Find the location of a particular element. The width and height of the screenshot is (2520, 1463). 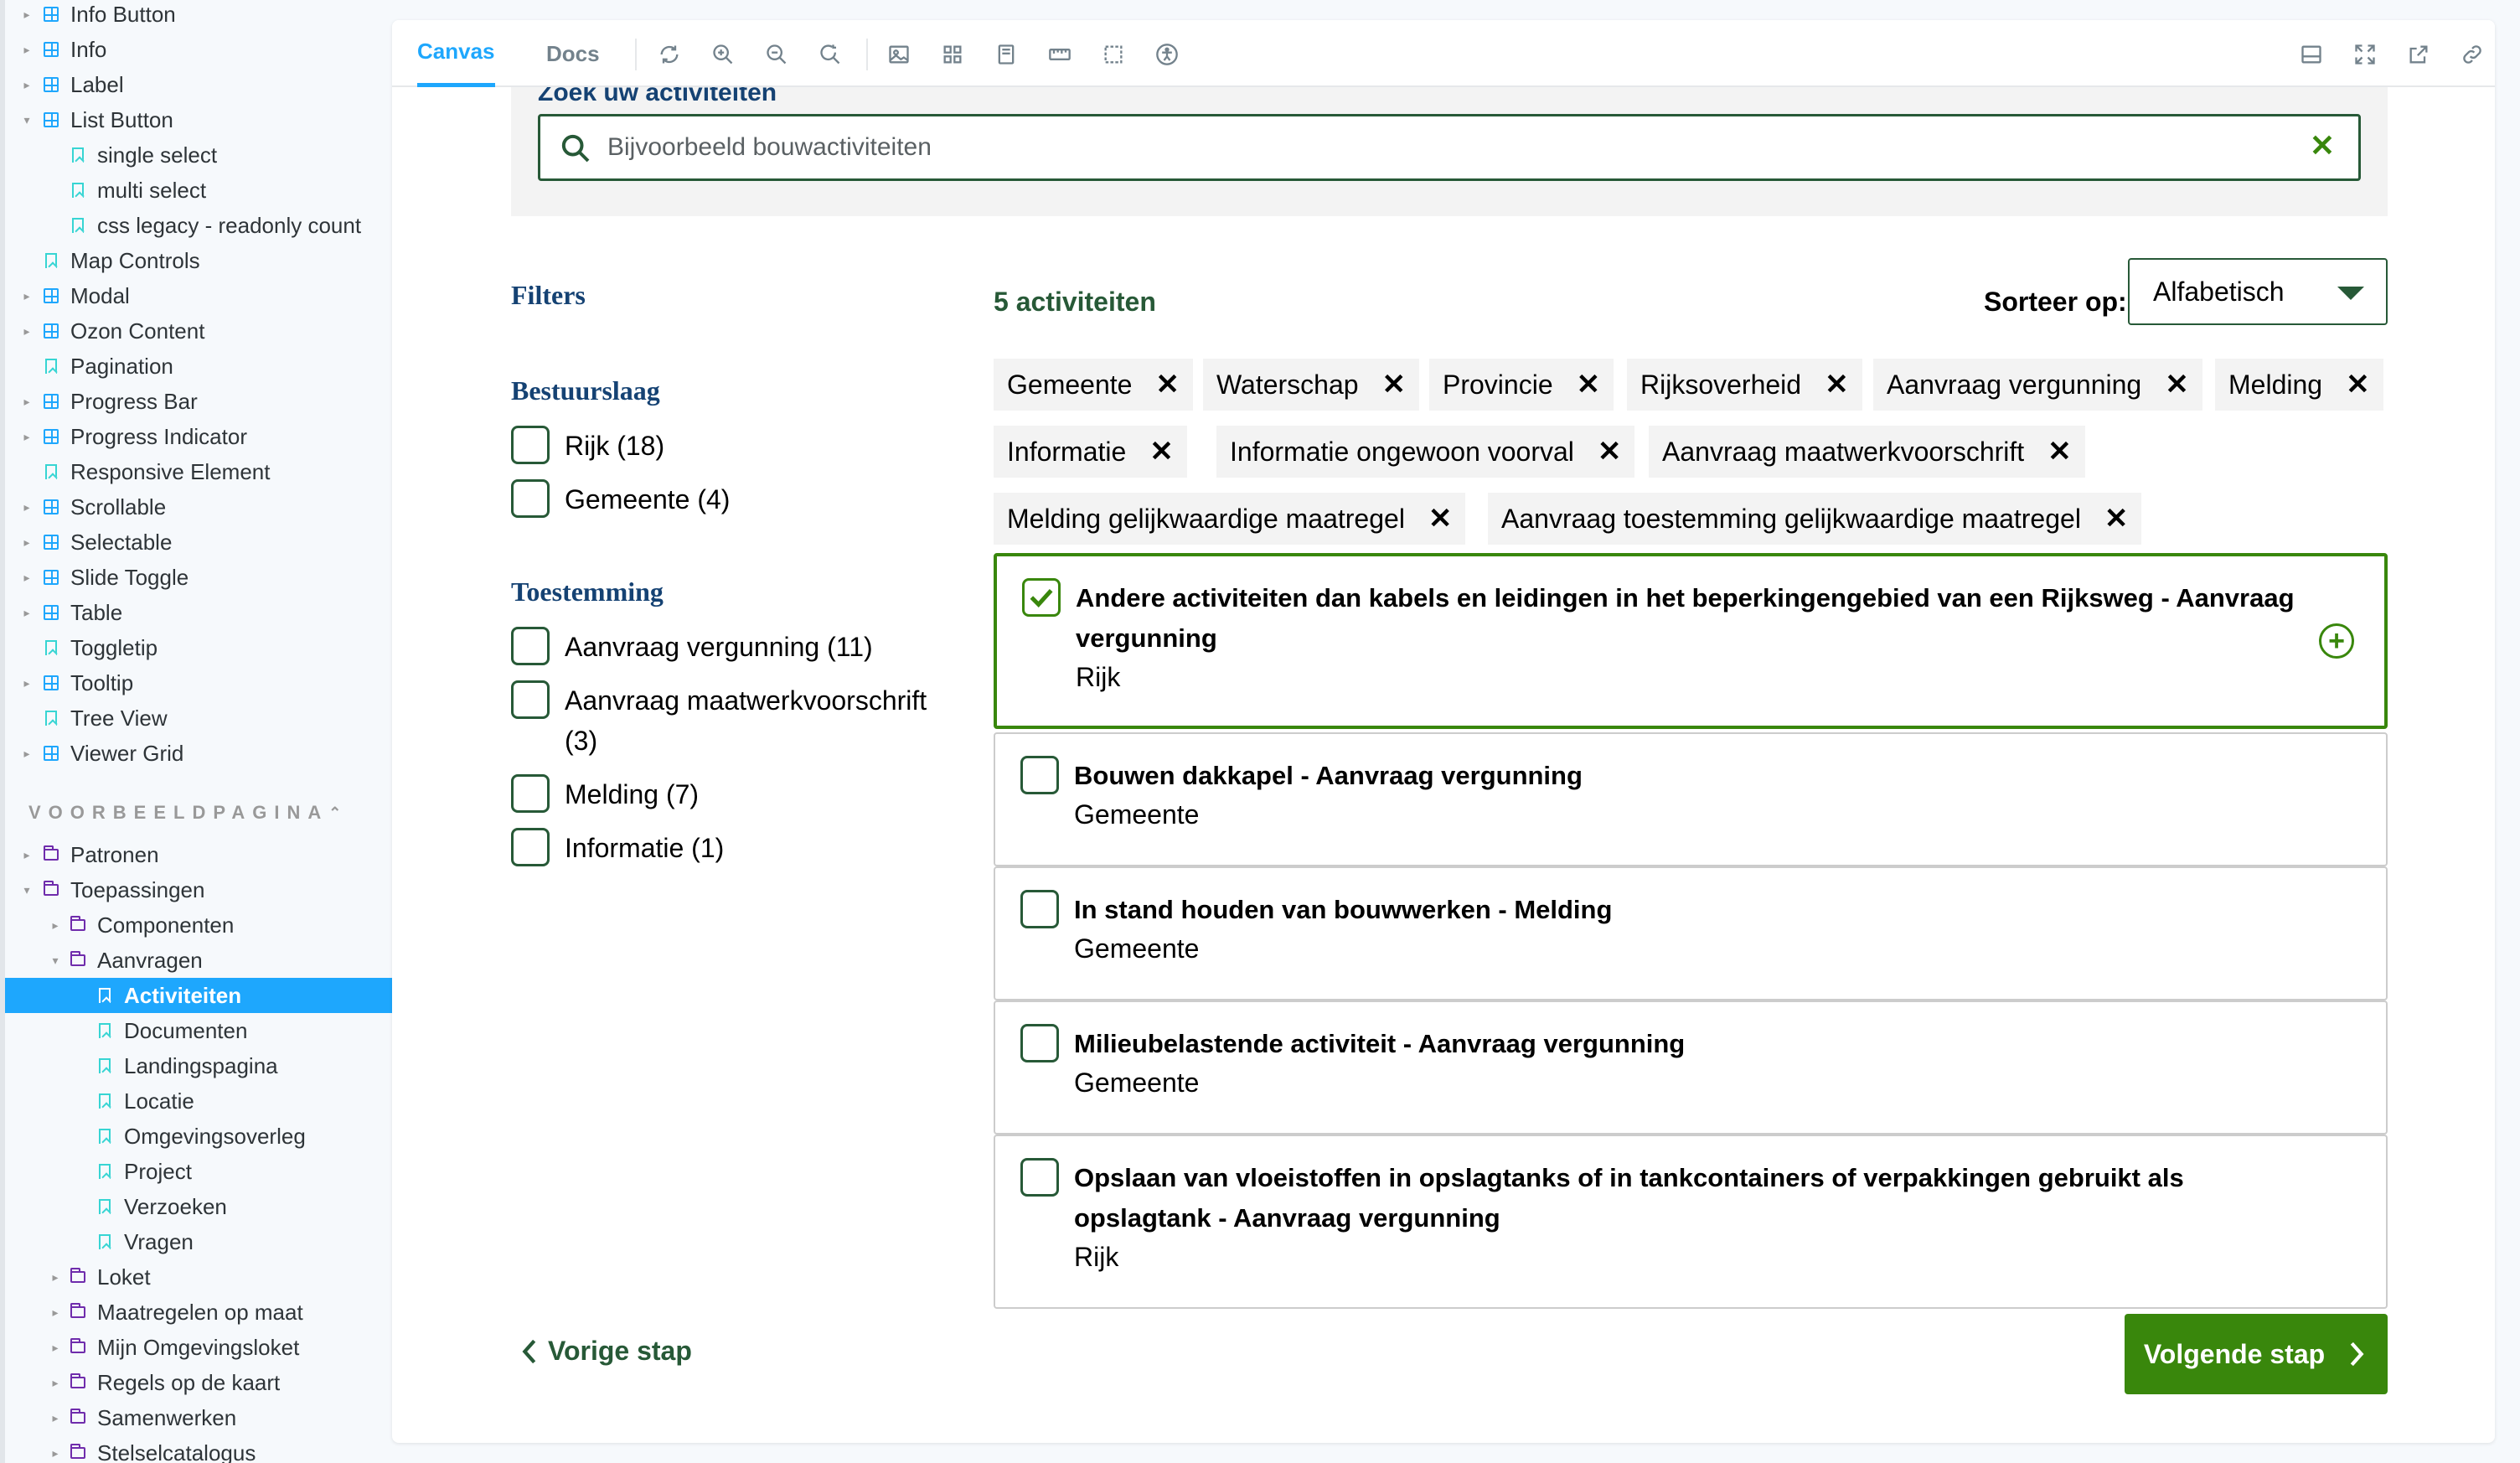

sidebar-item-regels-op-de-kaart: ▸ Regels op de kaart is located at coordinates (198, 1383).